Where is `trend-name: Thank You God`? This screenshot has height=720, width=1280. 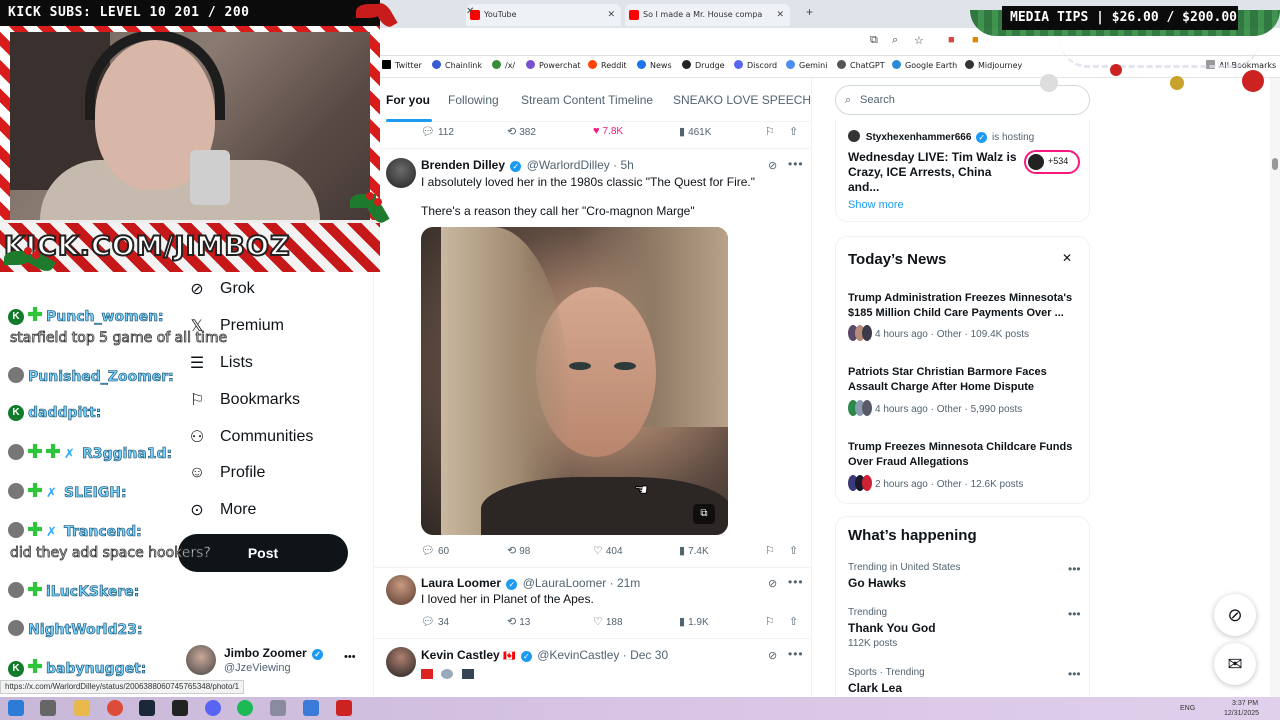 trend-name: Thank You God is located at coordinates (892, 628).